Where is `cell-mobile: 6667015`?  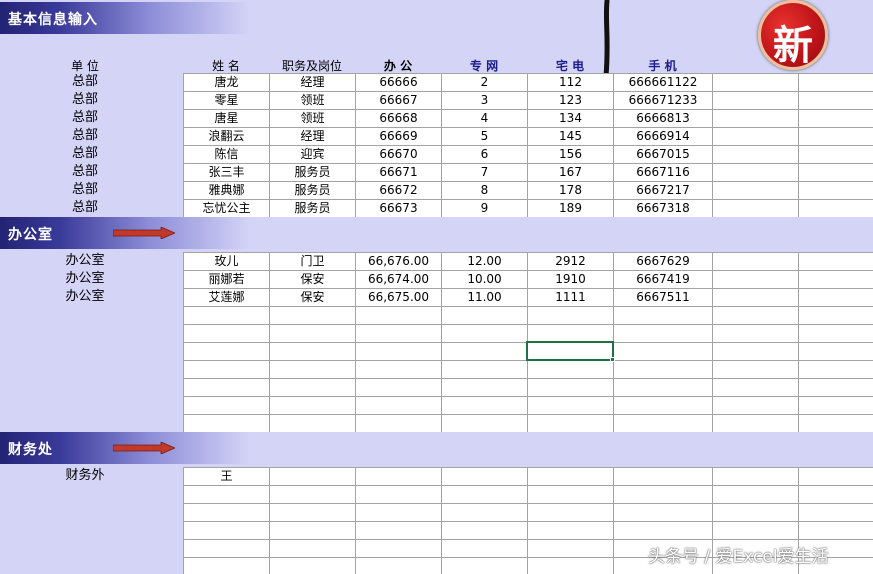
cell-mobile: 6667015 is located at coordinates (663, 155).